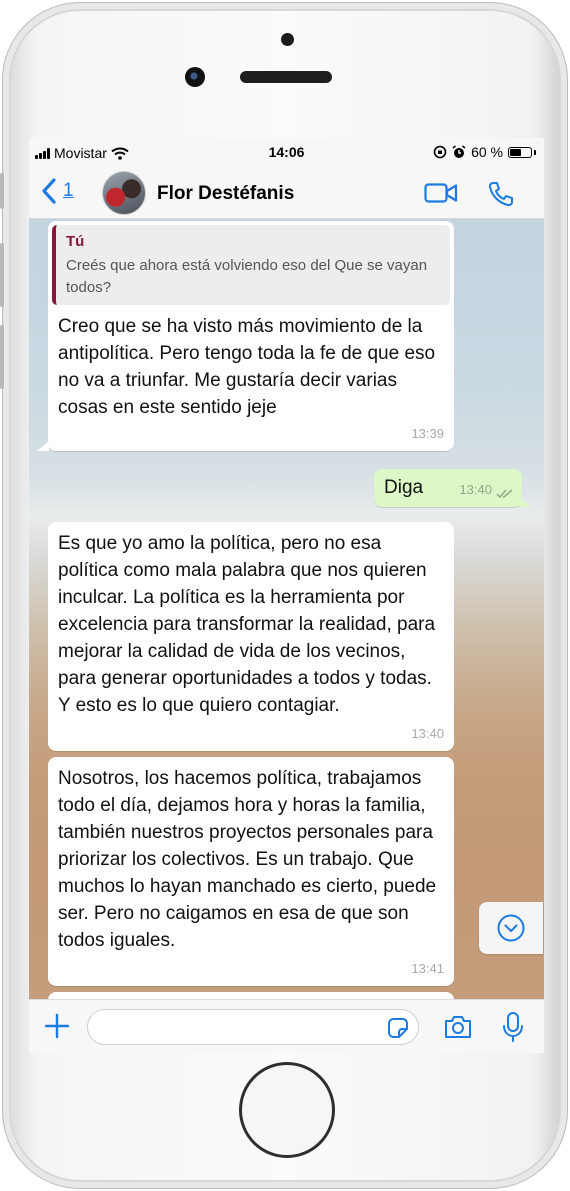 Image resolution: width=570 pixels, height=1191 pixels. Describe the element at coordinates (253, 1027) in the screenshot. I see `message-input` at that location.